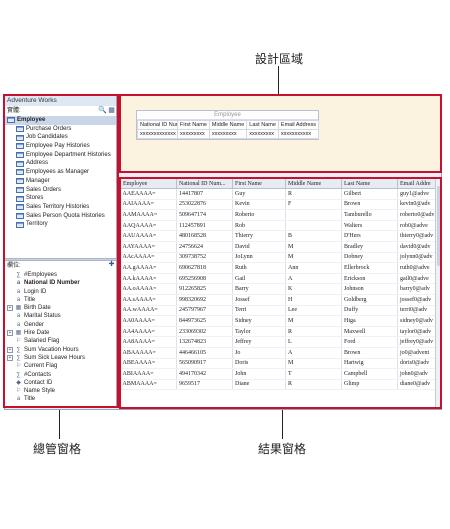 This screenshot has width=450, height=529. I want to click on results-pane-leader-line, so click(282, 423).